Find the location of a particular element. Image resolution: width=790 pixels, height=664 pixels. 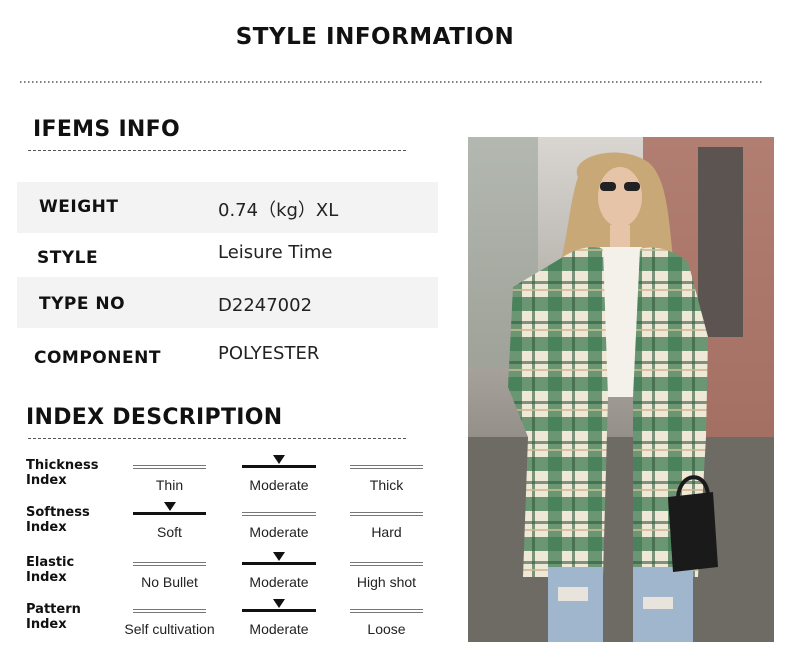

index-label: Pattern Index is located at coordinates (76, 617).